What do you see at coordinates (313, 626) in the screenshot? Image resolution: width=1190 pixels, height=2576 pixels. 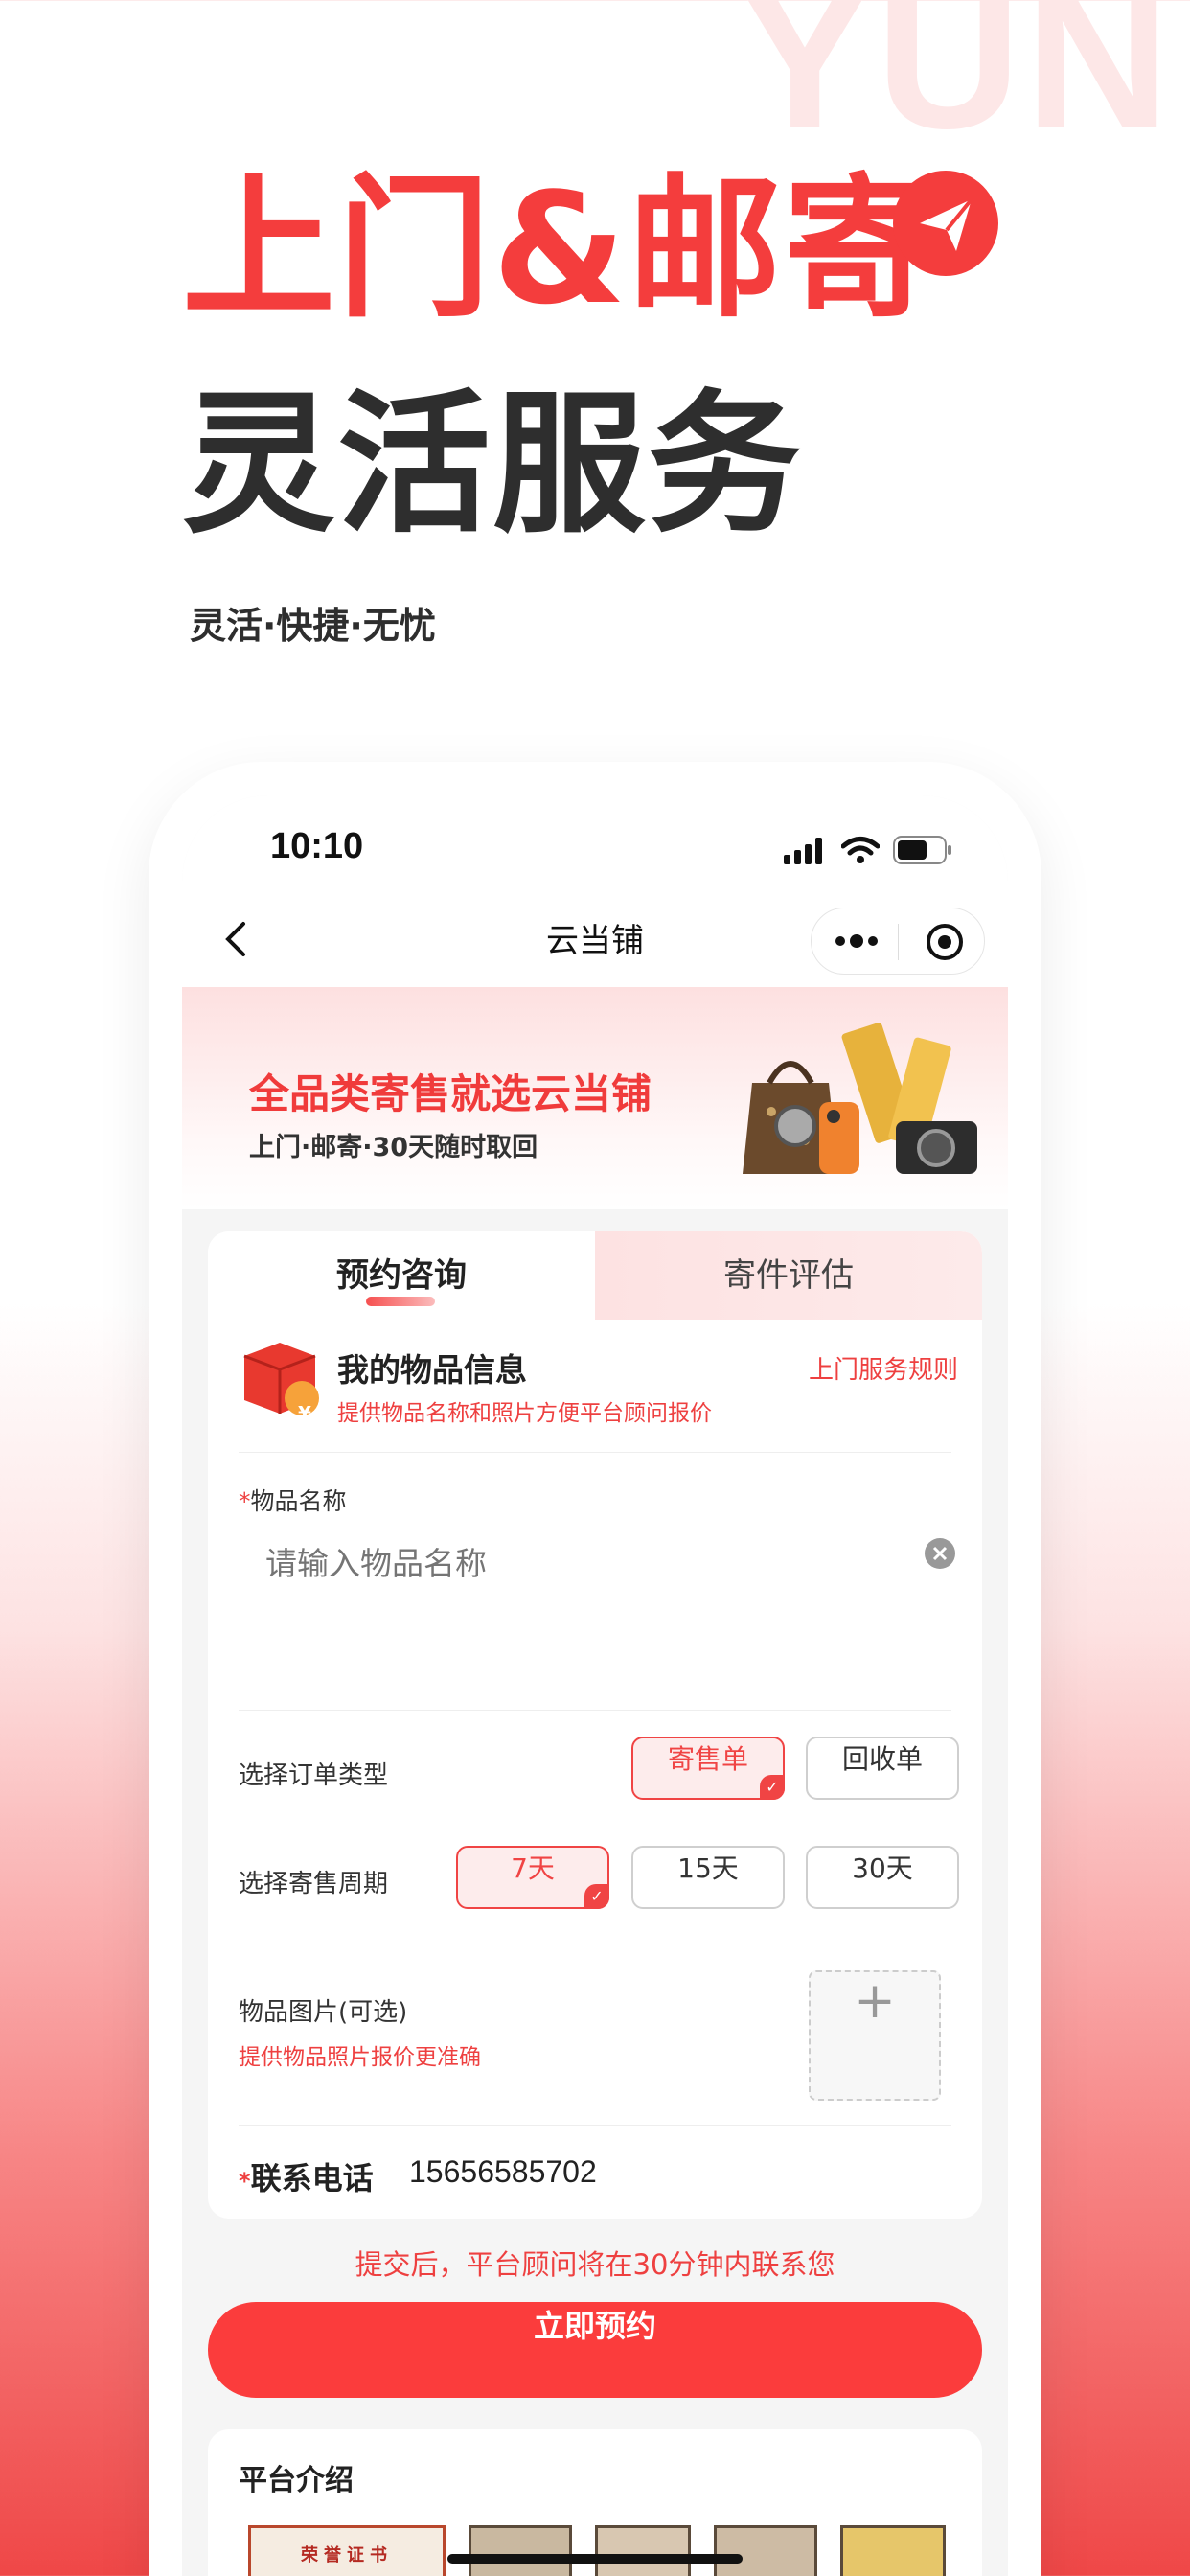 I see `hero-subtitle: 灵活·快捷·无忧` at bounding box center [313, 626].